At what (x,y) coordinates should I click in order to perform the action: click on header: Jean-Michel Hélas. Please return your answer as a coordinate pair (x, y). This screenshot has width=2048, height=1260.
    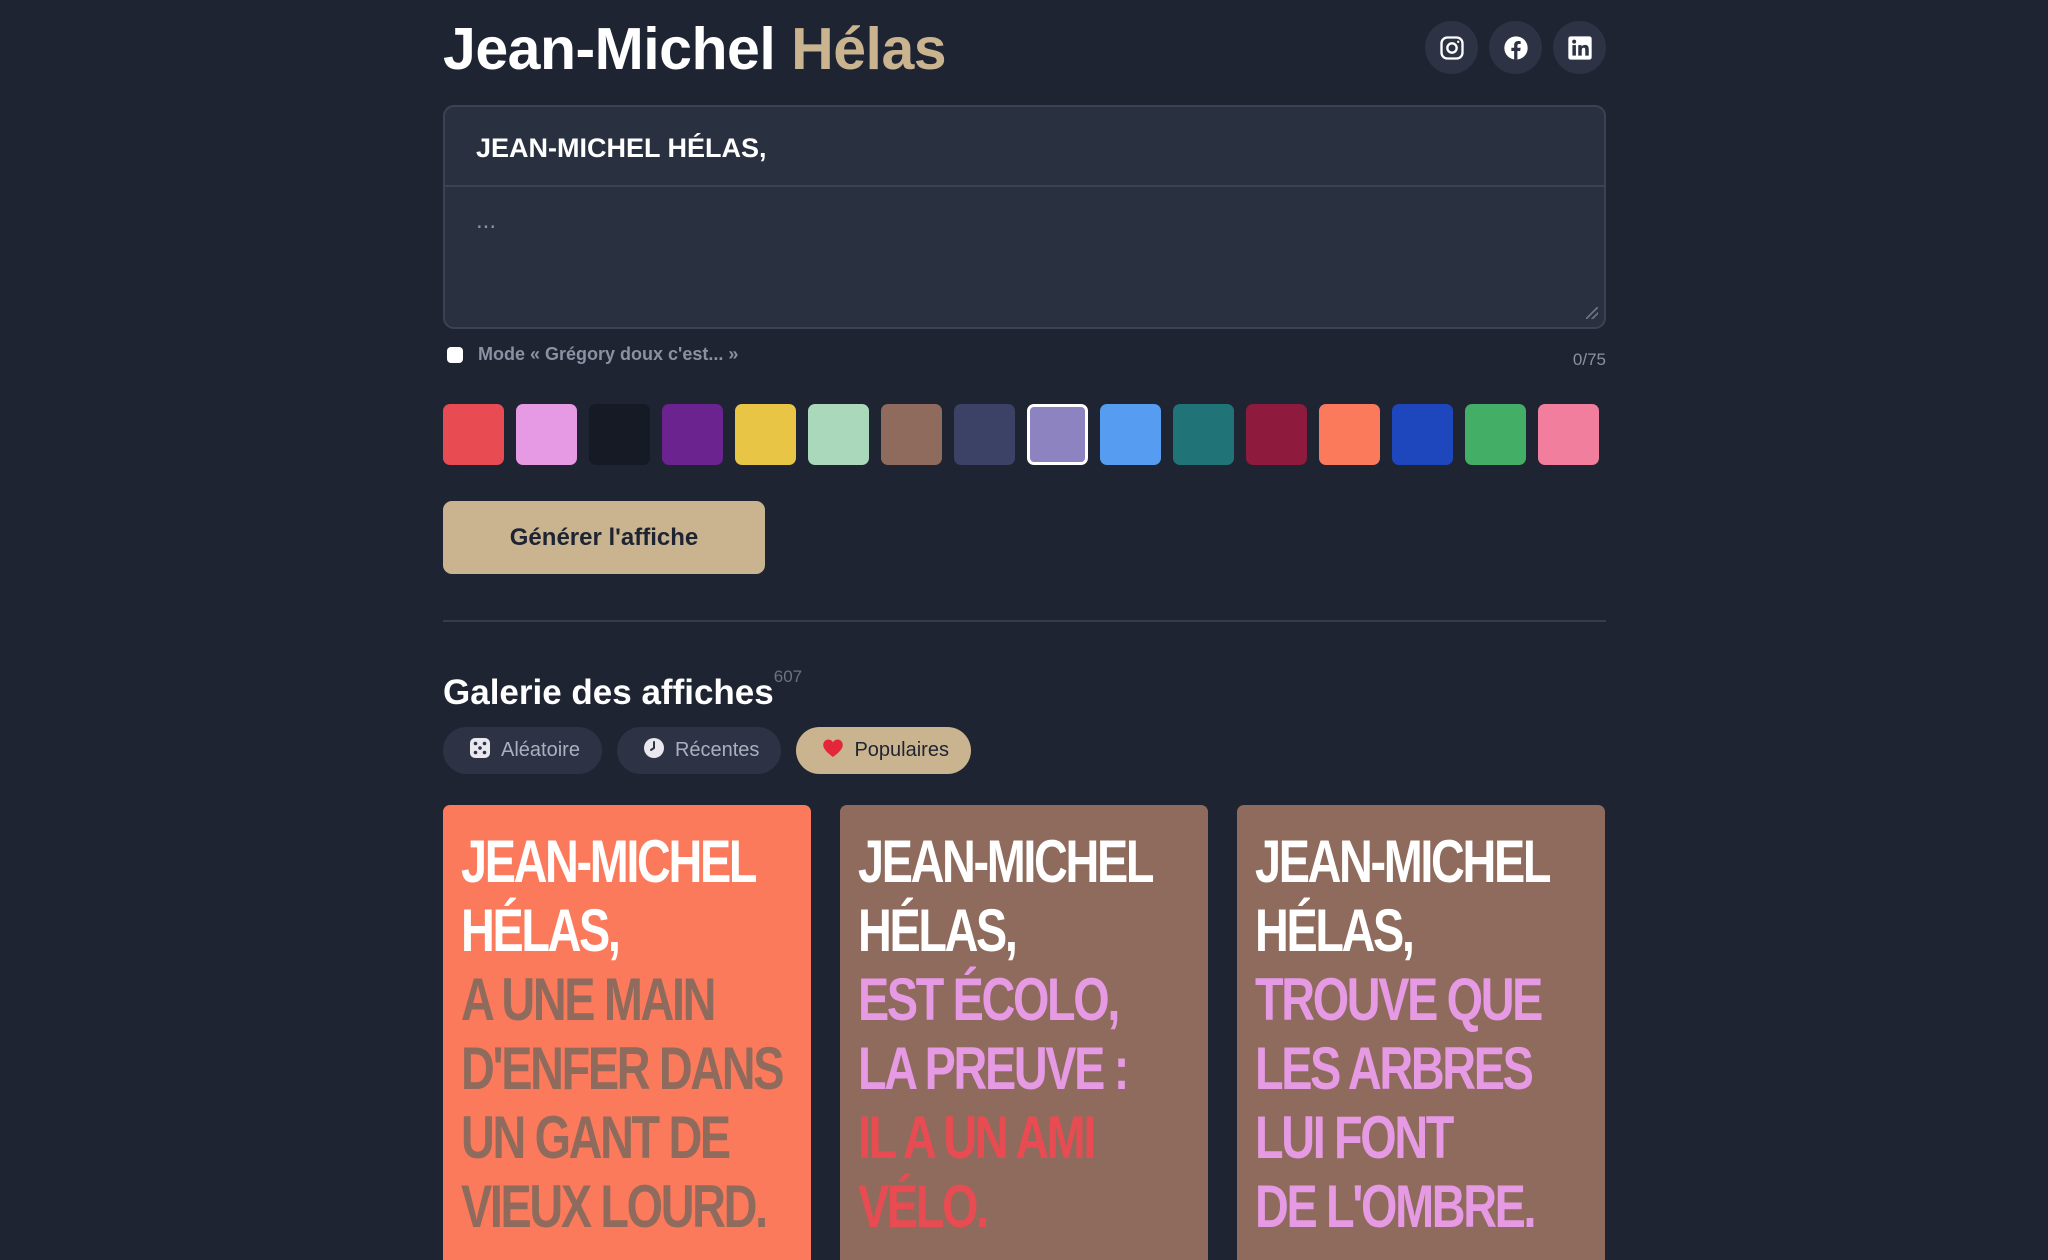
    Looking at the image, I should click on (1024, 50).